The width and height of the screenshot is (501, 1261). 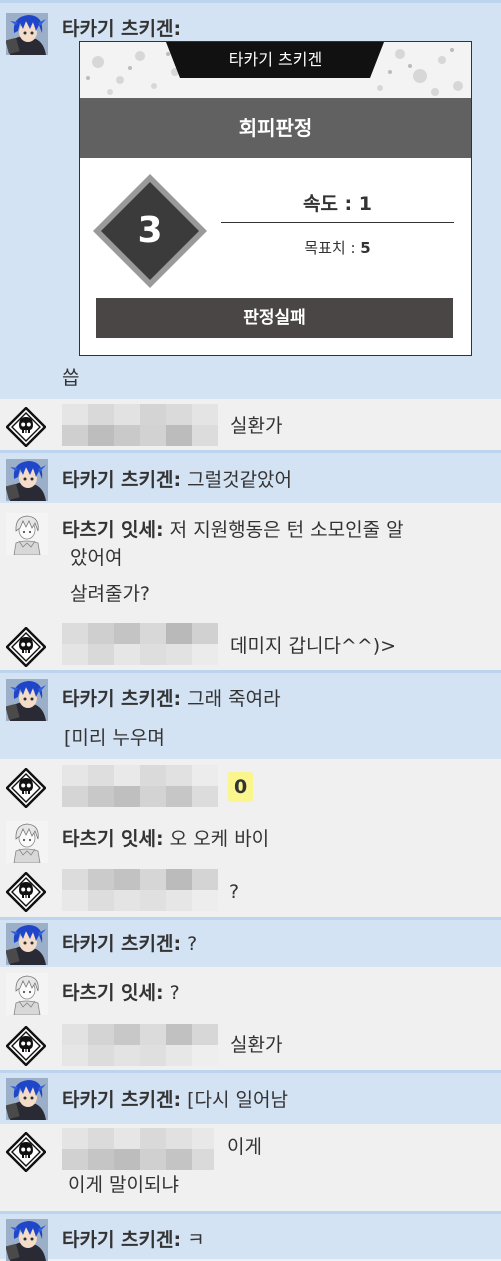 I want to click on message-line: 타카기 츠키겐: [다시 일어남, so click(x=175, y=1100).